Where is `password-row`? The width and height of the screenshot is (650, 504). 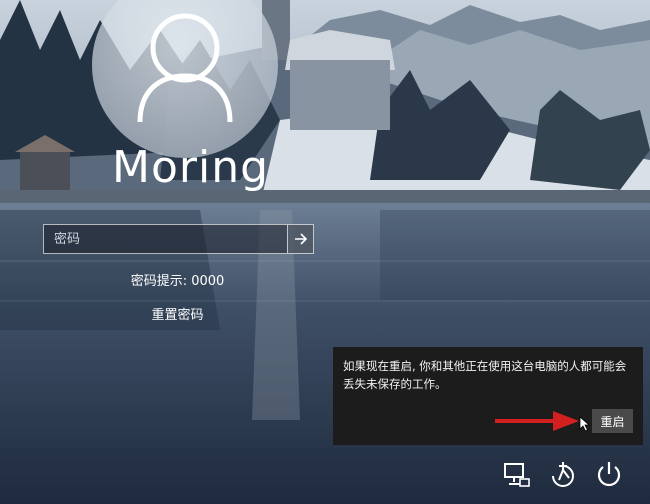
password-row is located at coordinates (178, 239).